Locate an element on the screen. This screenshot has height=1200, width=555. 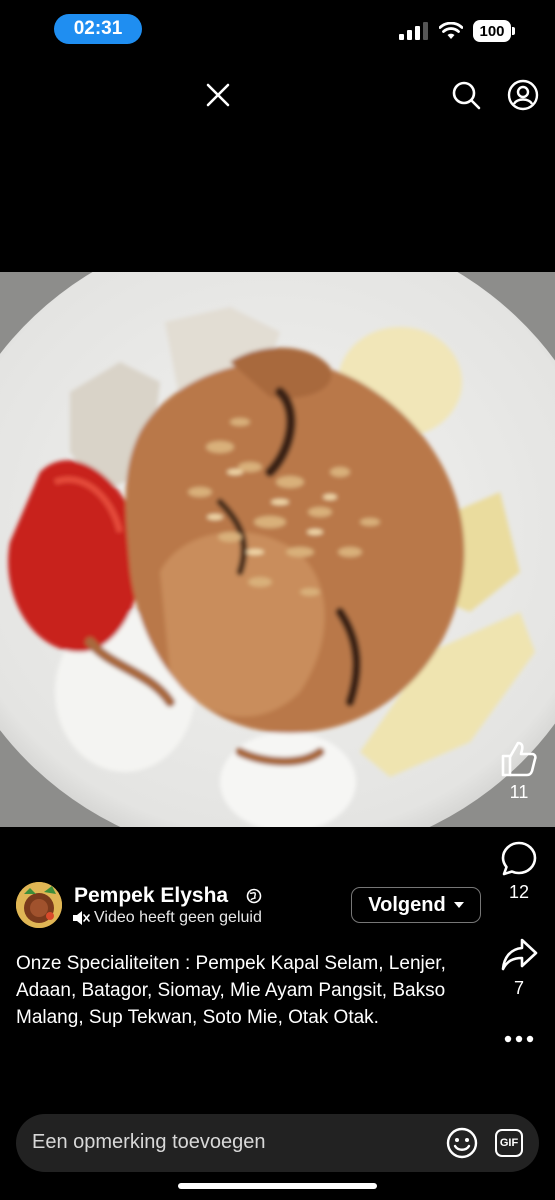
comment-action: 12 is located at coordinates (519, 871).